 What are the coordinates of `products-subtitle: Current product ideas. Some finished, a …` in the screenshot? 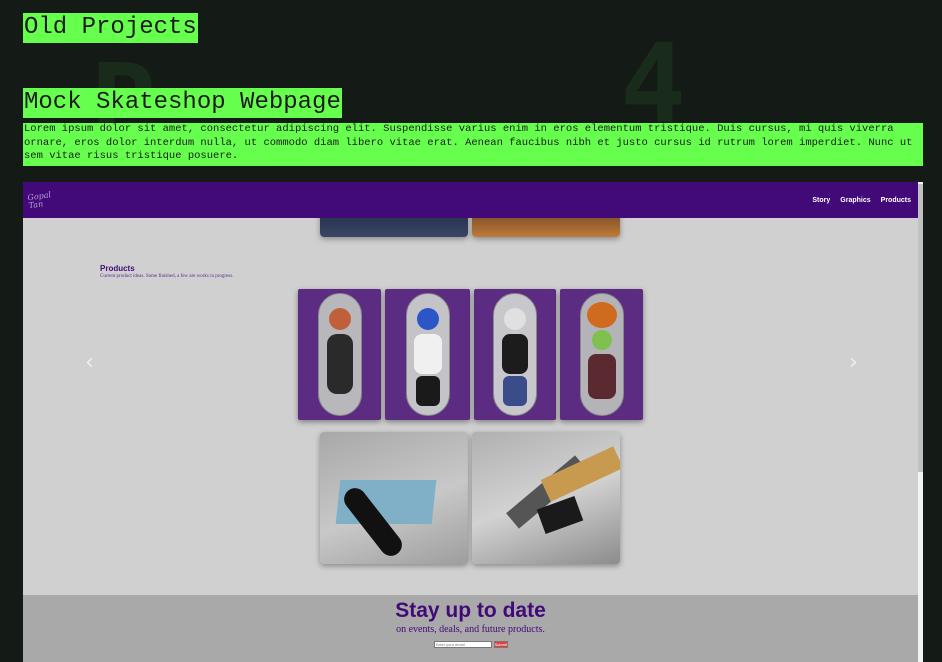 It's located at (167, 276).